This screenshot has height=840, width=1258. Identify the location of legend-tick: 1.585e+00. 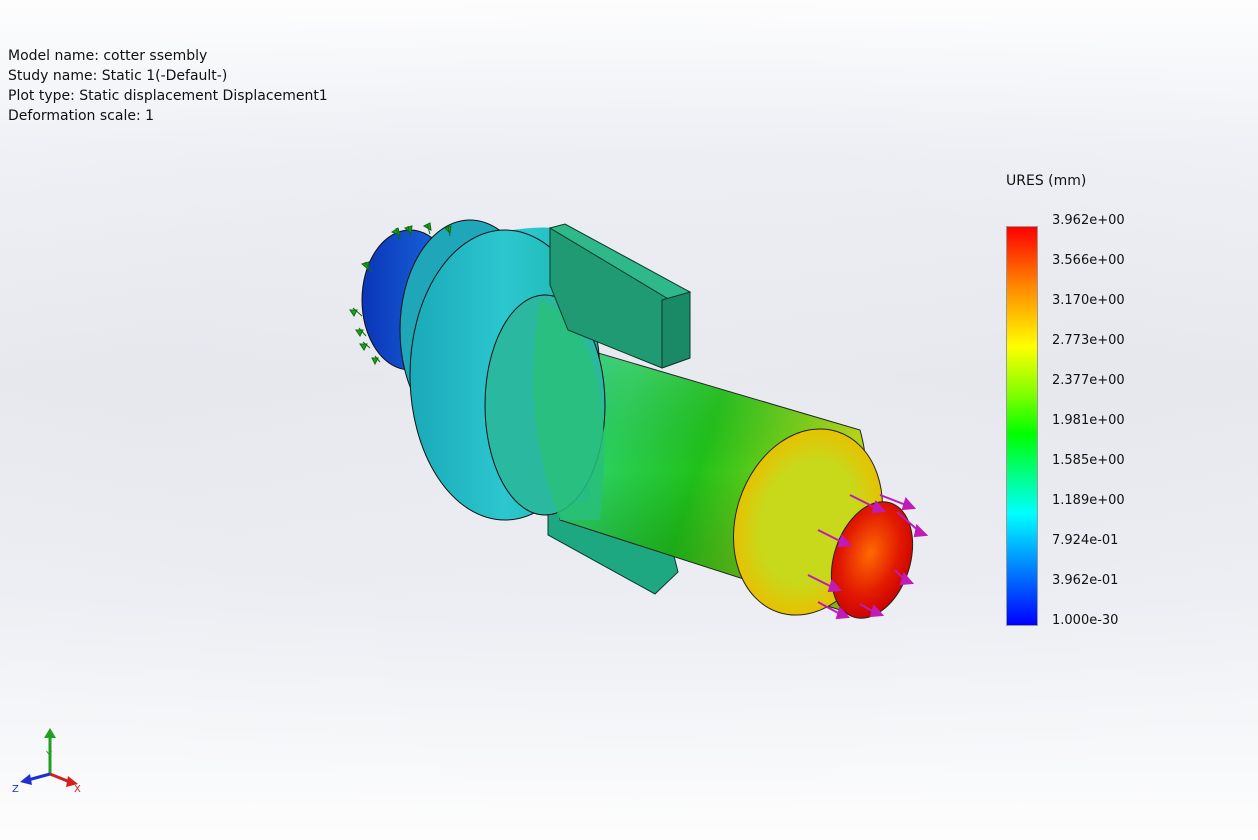
(1088, 460).